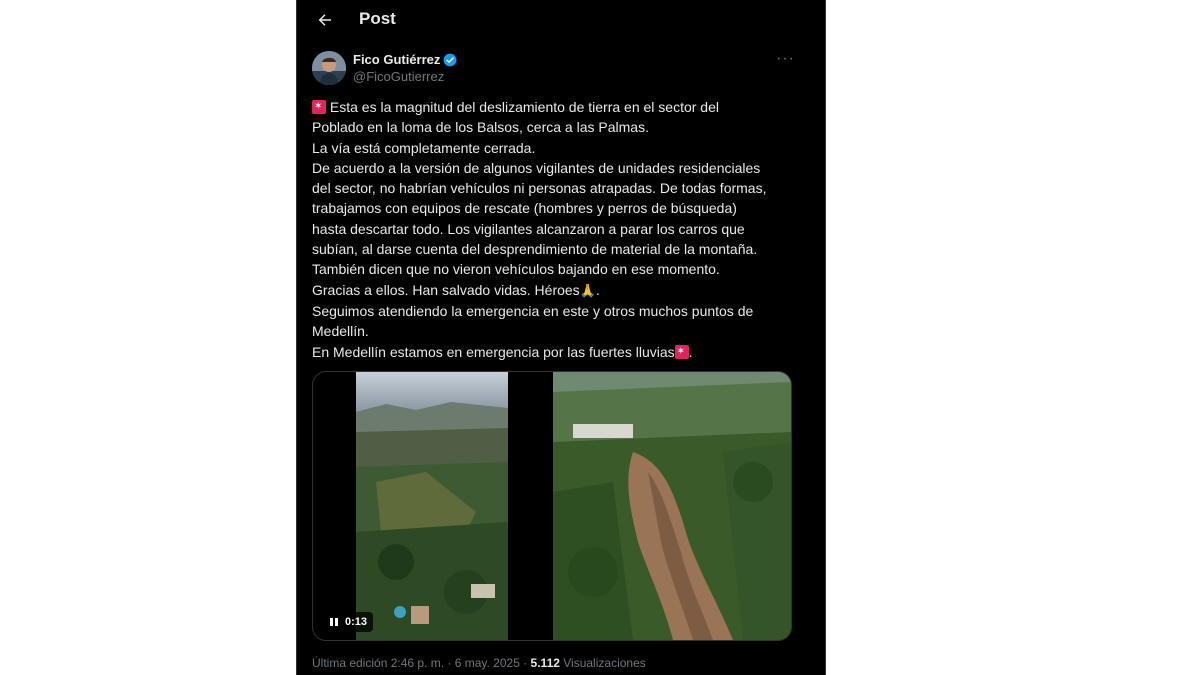 This screenshot has height=675, width=1200. Describe the element at coordinates (340, 331) in the screenshot. I see `post-line: Medellín.` at that location.